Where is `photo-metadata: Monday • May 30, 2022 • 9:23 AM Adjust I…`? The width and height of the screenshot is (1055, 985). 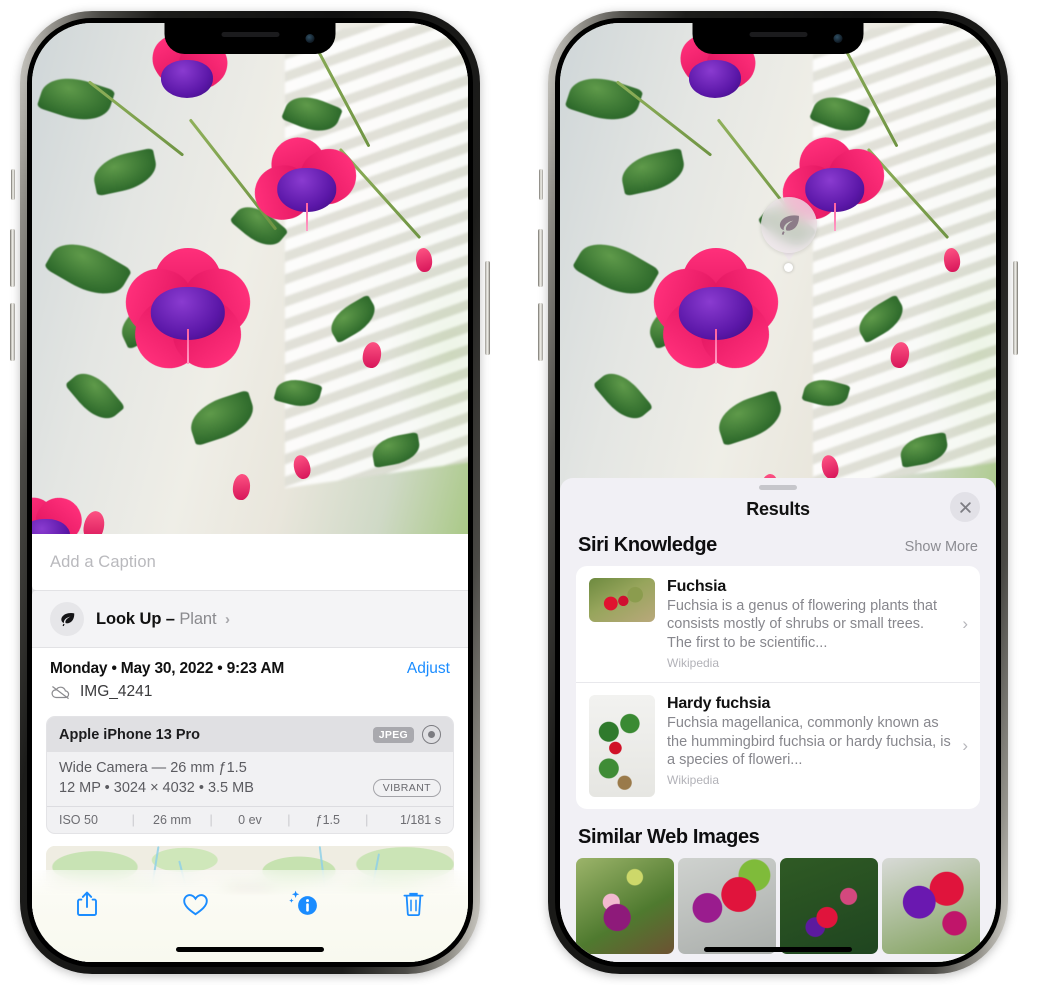
photo-metadata: Monday • May 30, 2022 • 9:23 AM Adjust I… is located at coordinates (250, 679).